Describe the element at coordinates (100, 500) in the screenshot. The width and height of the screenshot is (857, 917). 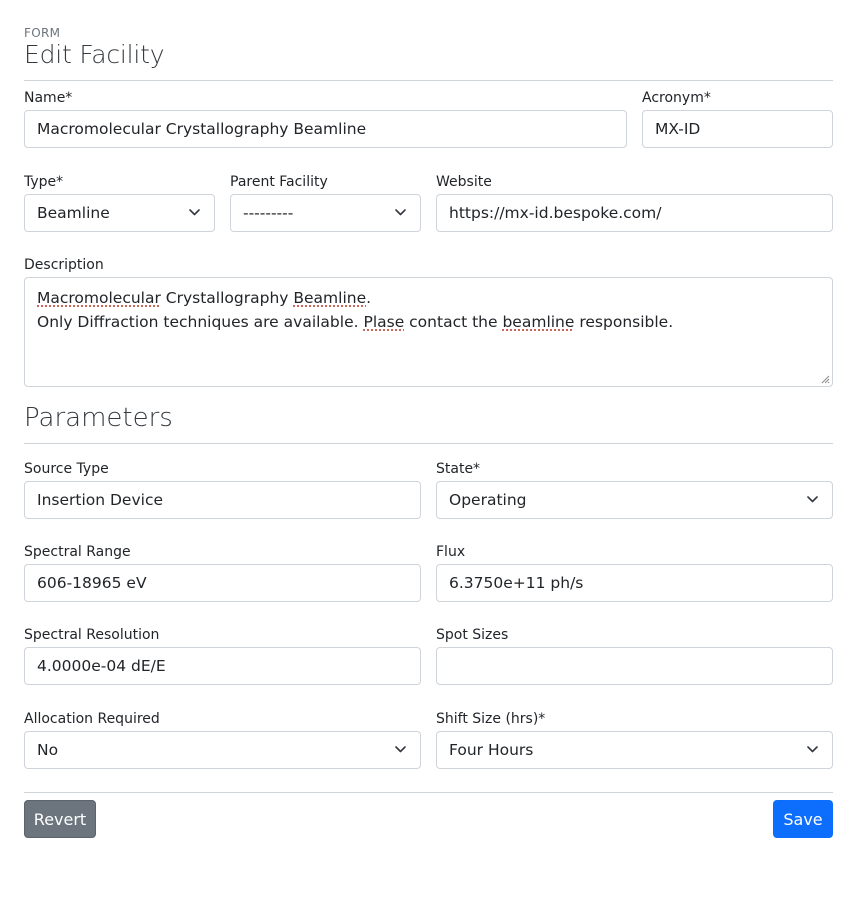
I see `source-type-value: Insertion Device` at that location.